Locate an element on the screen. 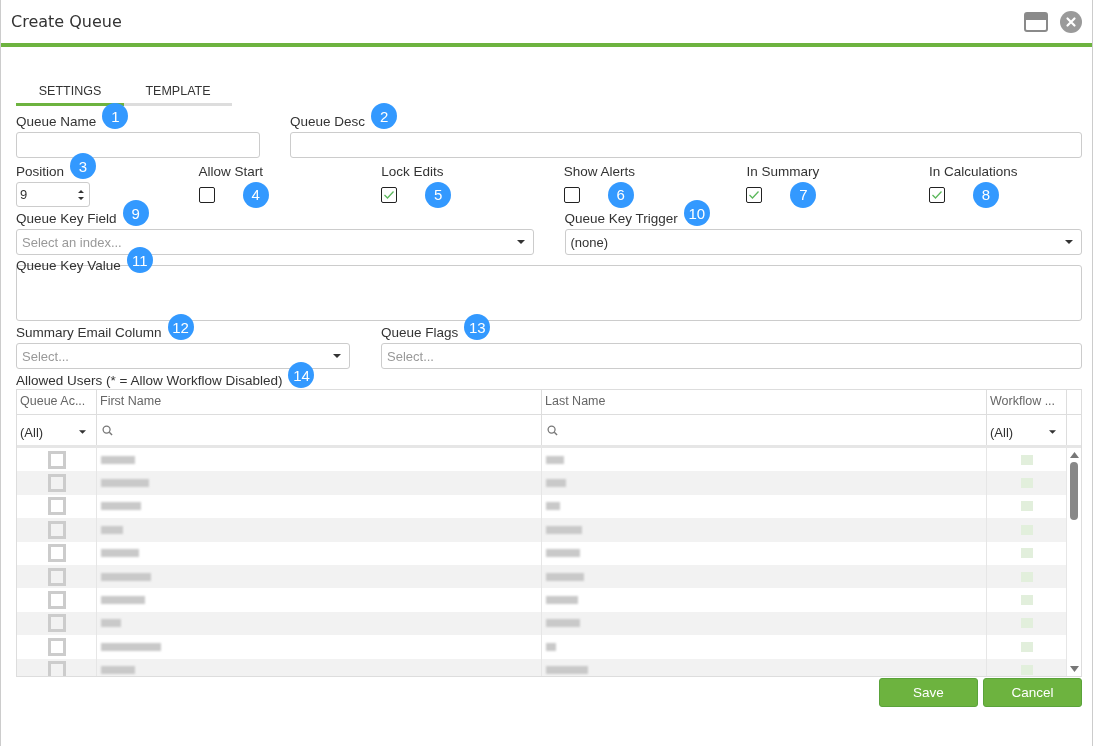 This screenshot has width=1093, height=746. column-header: First Name is located at coordinates (319, 402).